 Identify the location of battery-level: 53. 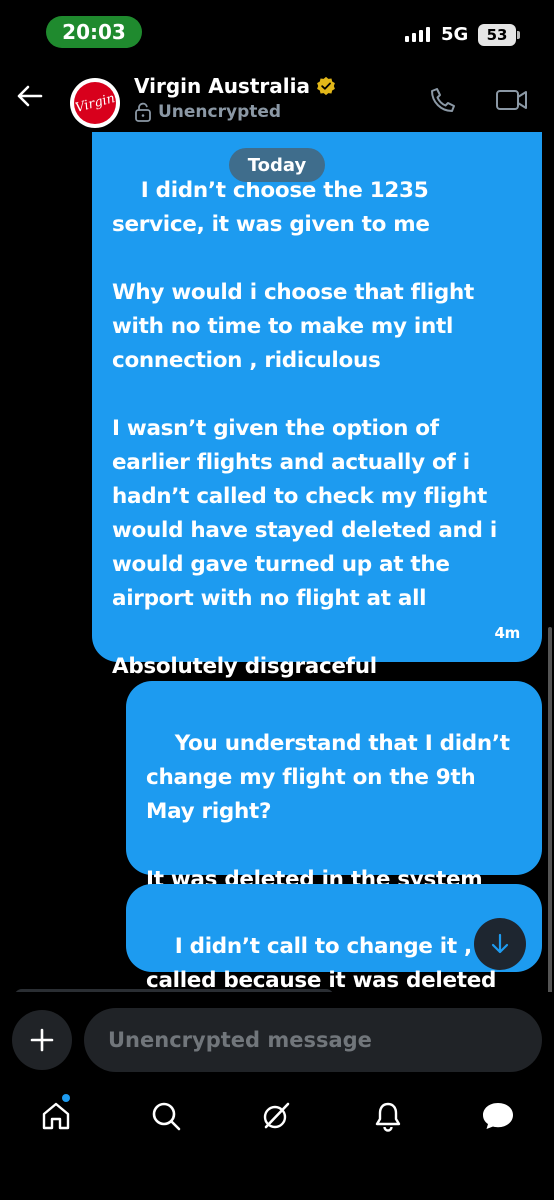
(497, 35).